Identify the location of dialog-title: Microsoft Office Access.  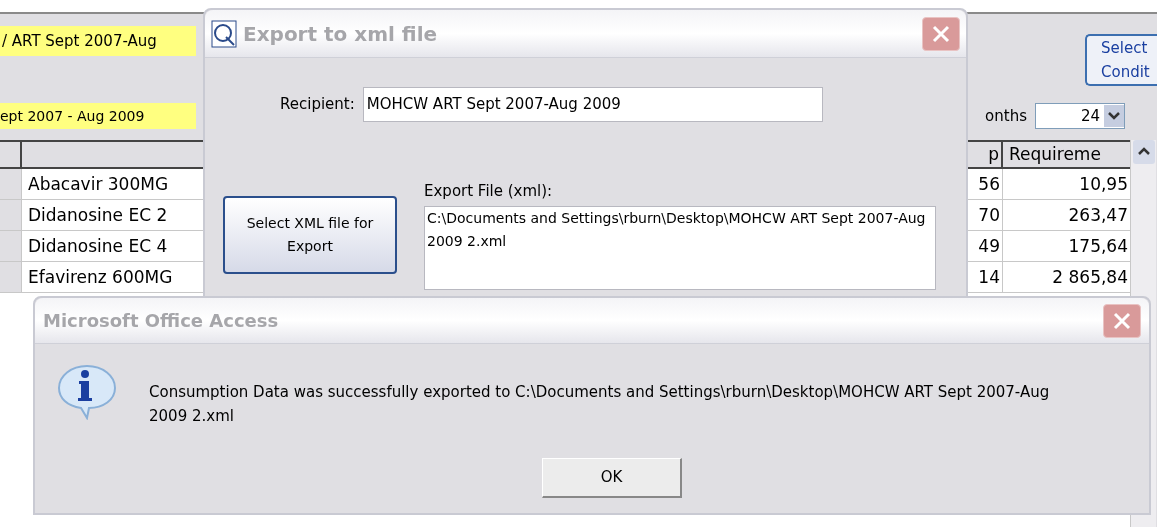
(161, 321).